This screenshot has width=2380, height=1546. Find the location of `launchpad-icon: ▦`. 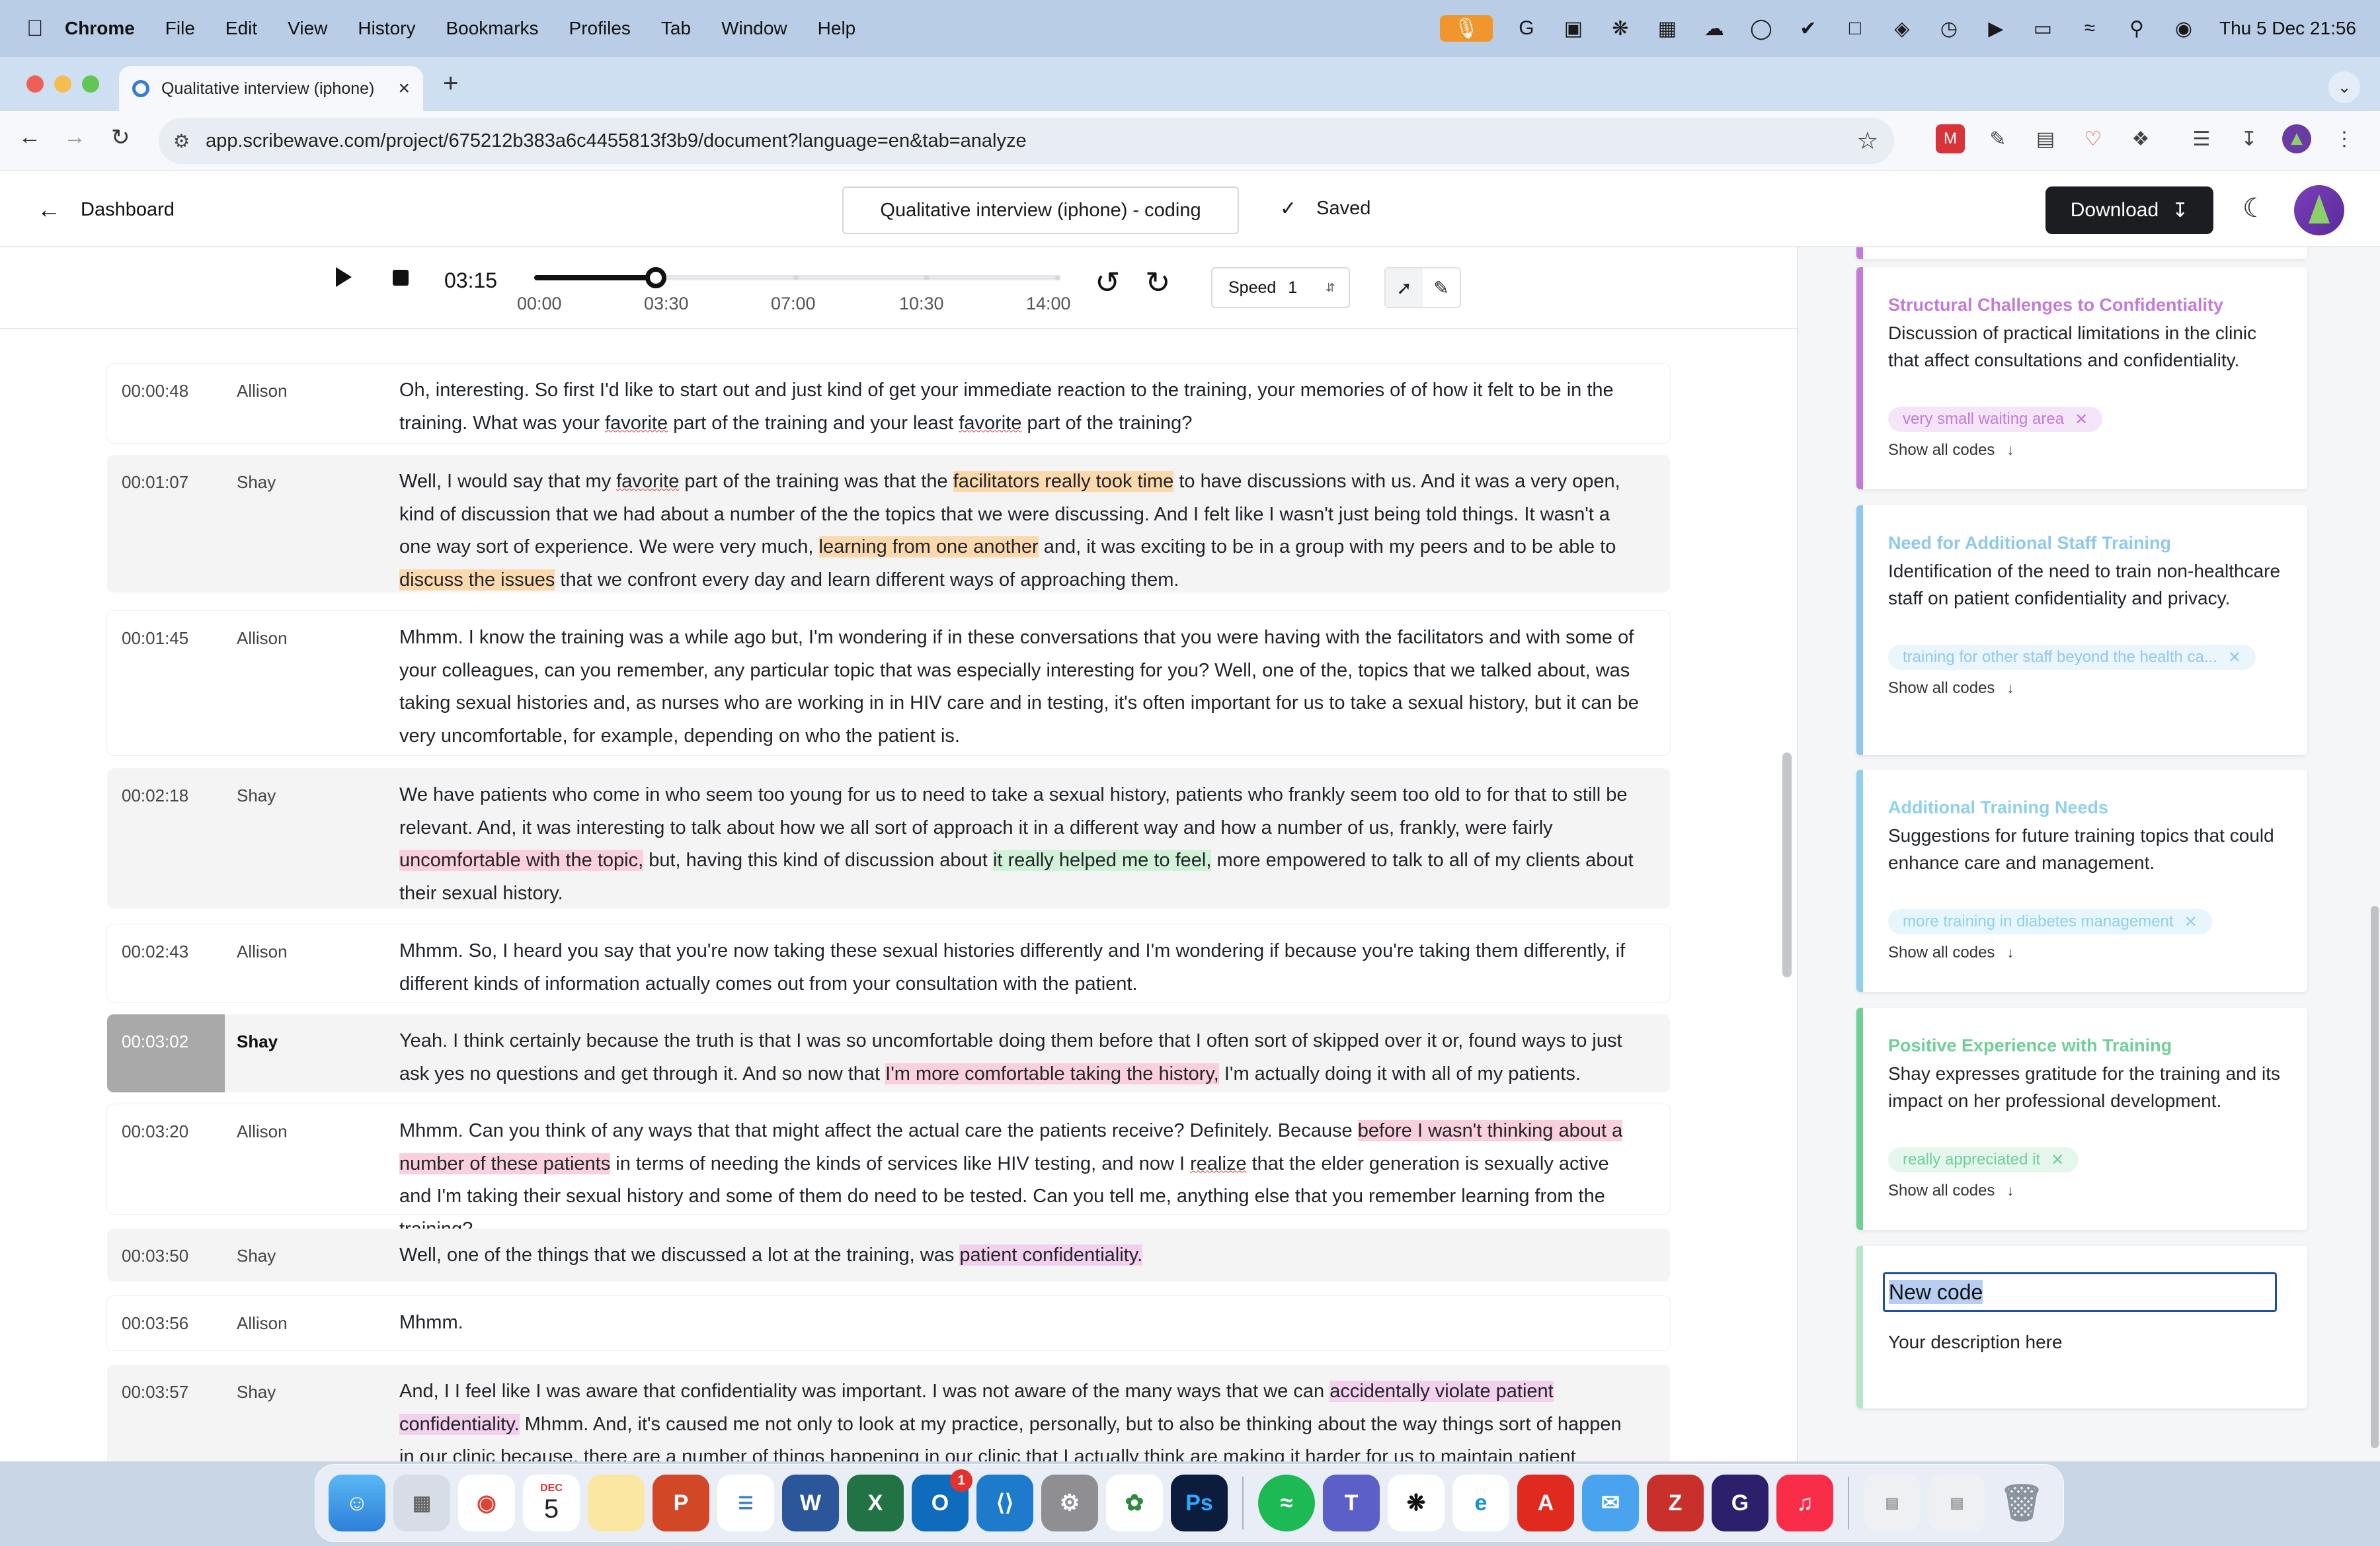

launchpad-icon: ▦ is located at coordinates (421, 1503).